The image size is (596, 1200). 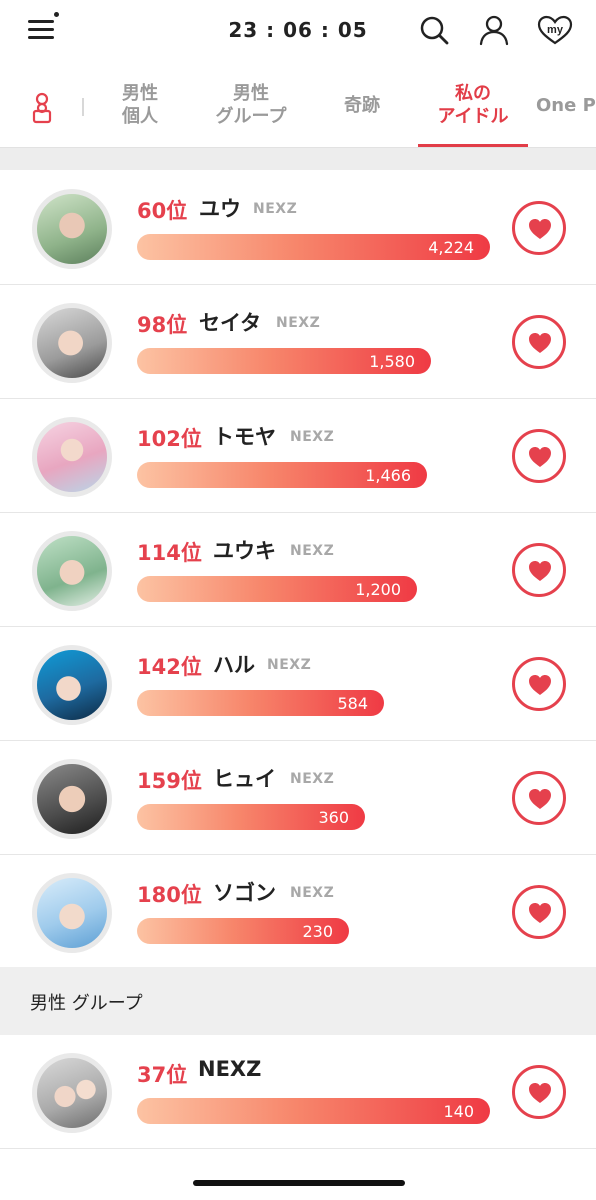 I want to click on idol-name: ソゴン, so click(x=244, y=893).